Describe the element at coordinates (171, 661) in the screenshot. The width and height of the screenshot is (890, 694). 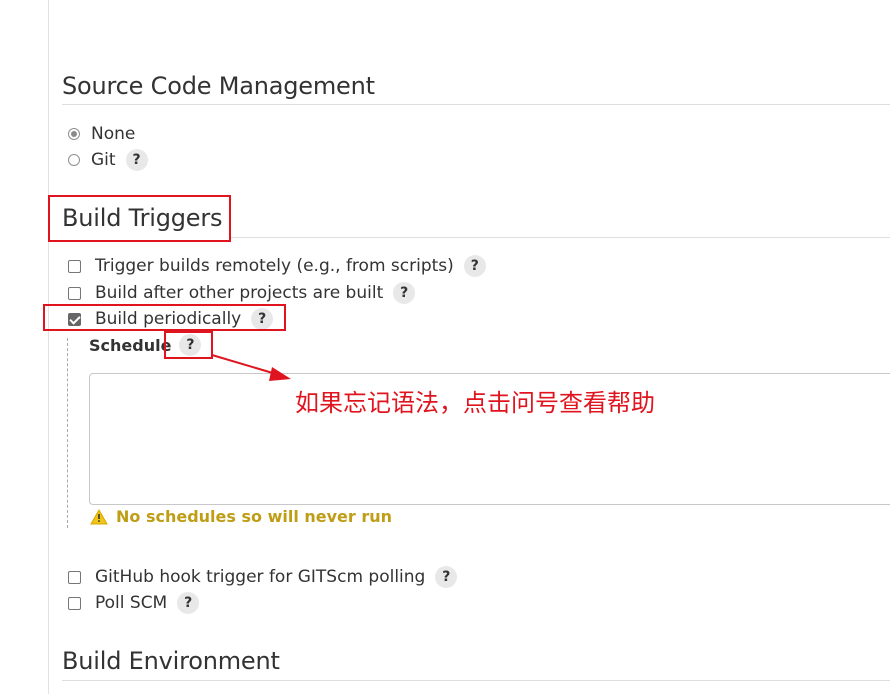
I see `build-environment-title: Build Environment` at that location.